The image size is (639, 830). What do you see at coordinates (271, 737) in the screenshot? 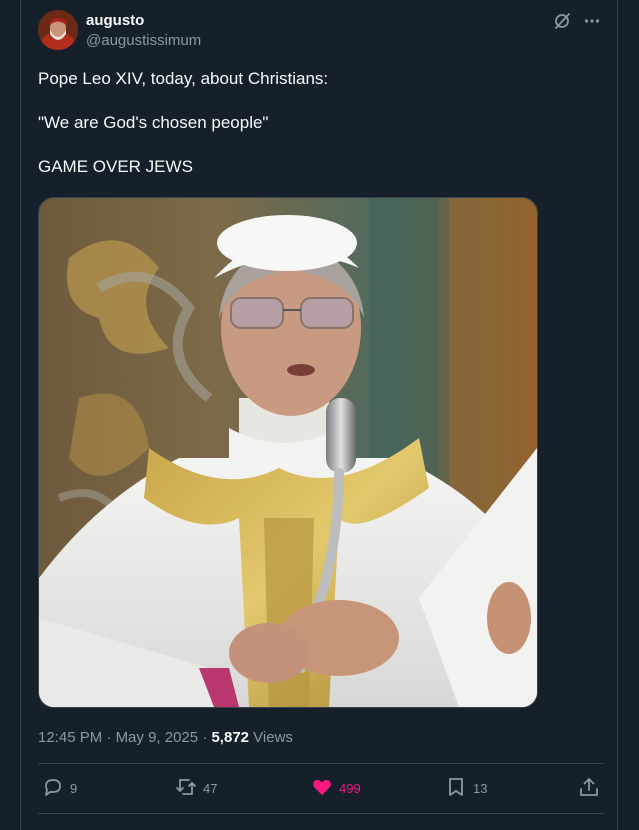
I see `views-label: Views` at bounding box center [271, 737].